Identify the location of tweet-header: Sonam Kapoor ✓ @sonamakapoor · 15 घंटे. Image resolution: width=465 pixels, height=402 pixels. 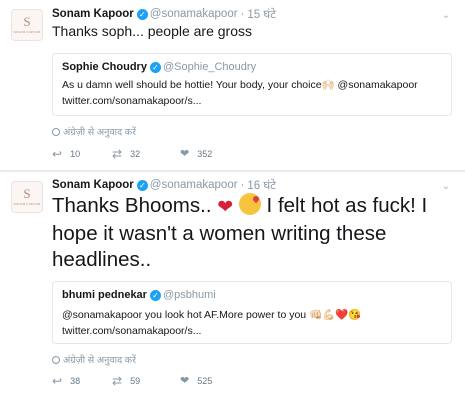
(164, 14).